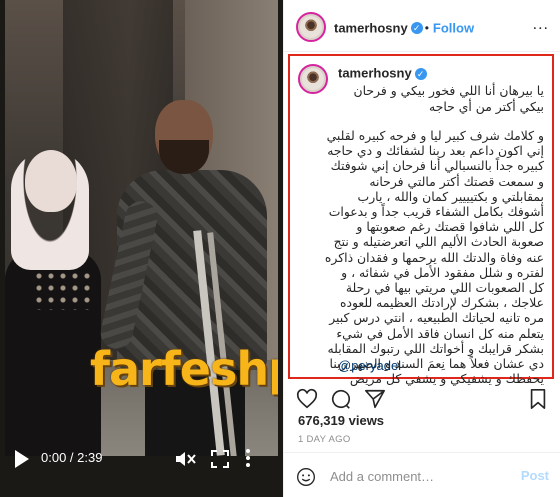  Describe the element at coordinates (369, 365) in the screenshot. I see `mention-link: @peryadel` at that location.